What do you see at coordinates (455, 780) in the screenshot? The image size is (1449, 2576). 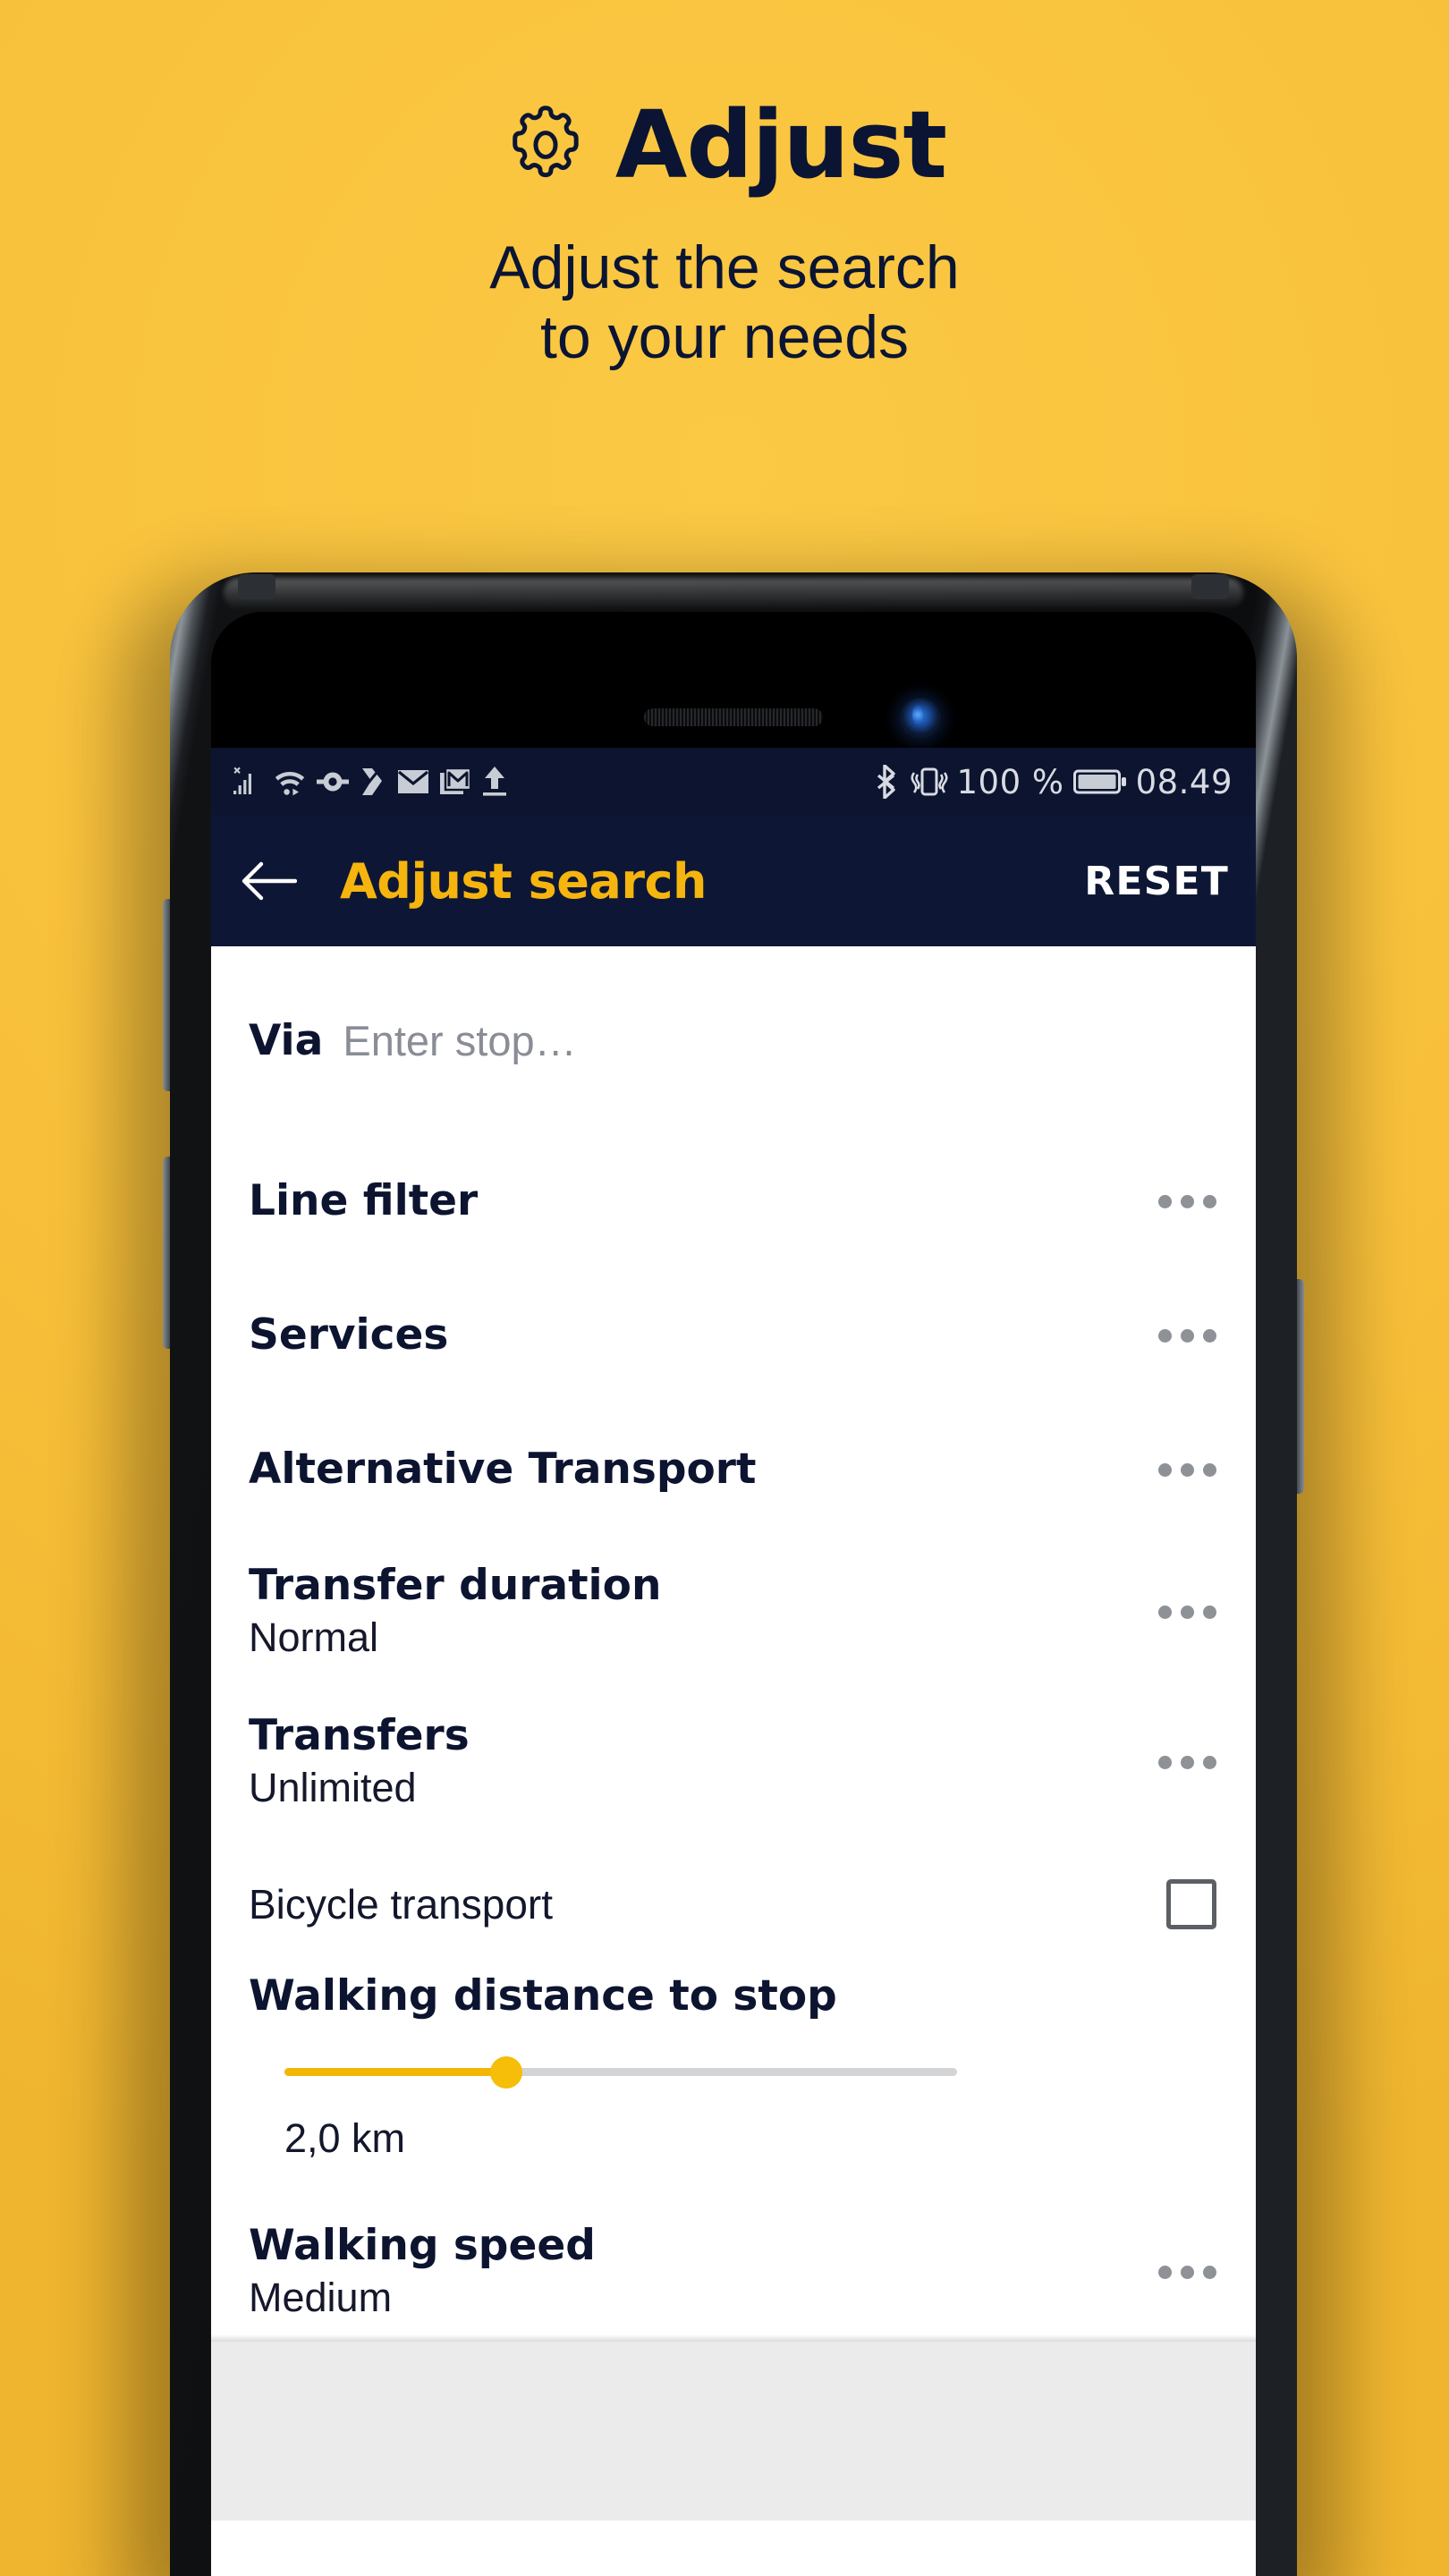 I see `gmail-icon` at bounding box center [455, 780].